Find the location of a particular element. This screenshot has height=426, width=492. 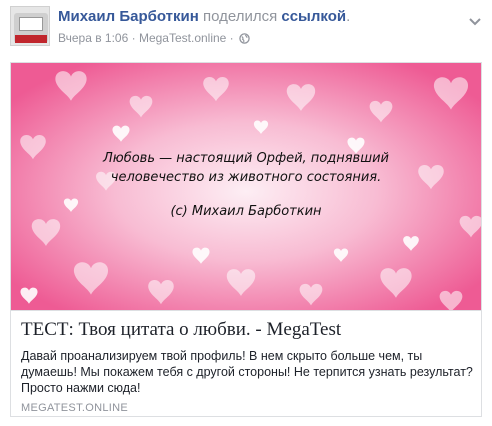

quote-author: (c) Михаил Барботкин is located at coordinates (246, 211).